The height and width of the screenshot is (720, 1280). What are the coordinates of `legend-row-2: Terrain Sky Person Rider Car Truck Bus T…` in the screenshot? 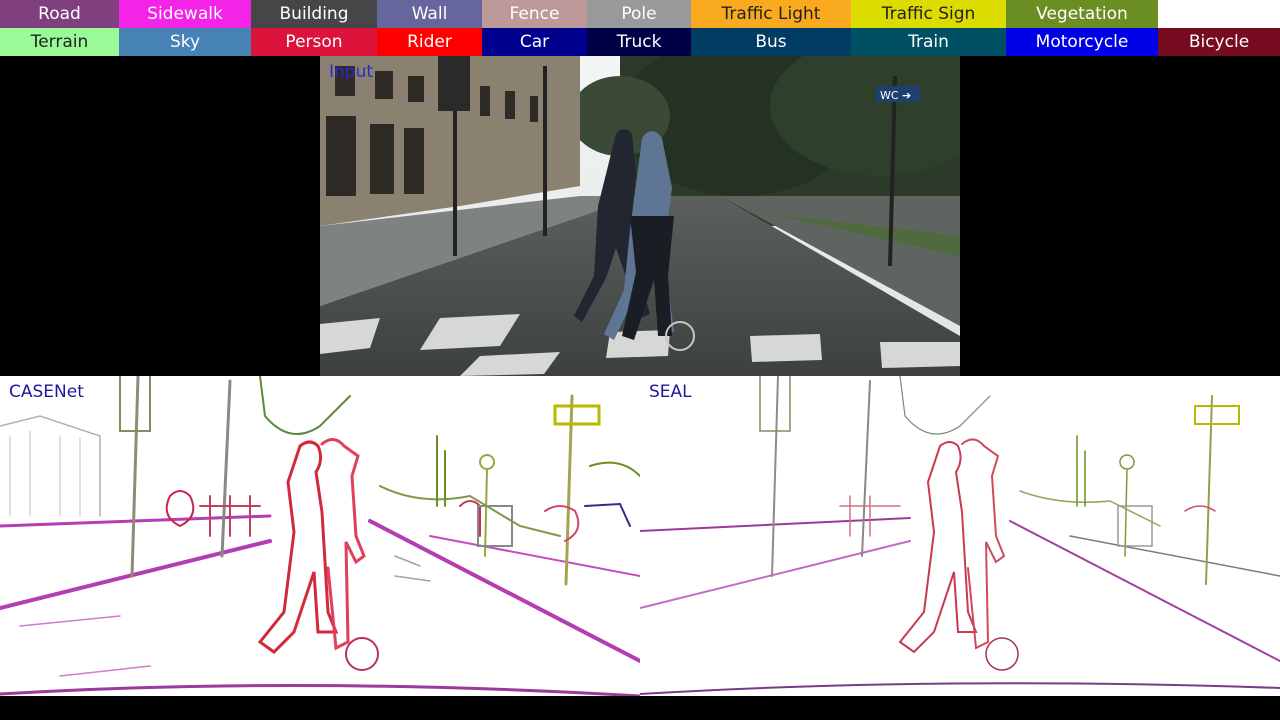 It's located at (640, 42).